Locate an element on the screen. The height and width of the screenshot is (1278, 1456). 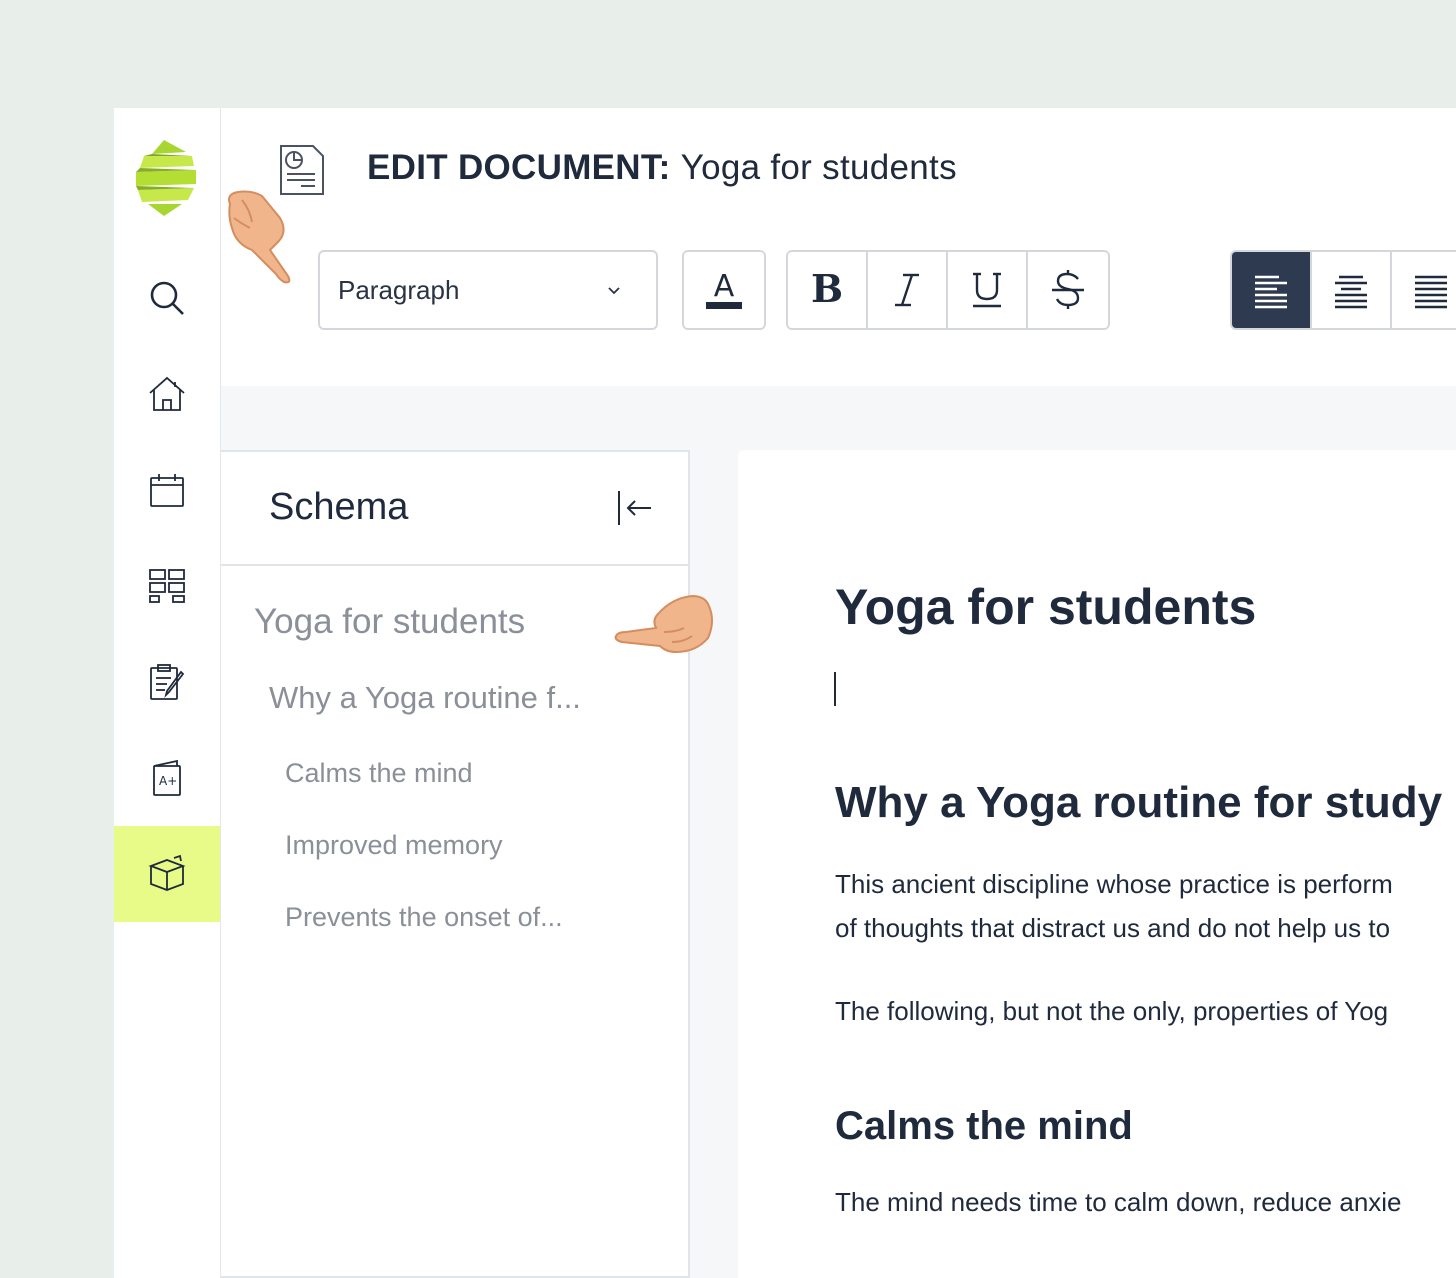
chevron-down-icon is located at coordinates (614, 291).